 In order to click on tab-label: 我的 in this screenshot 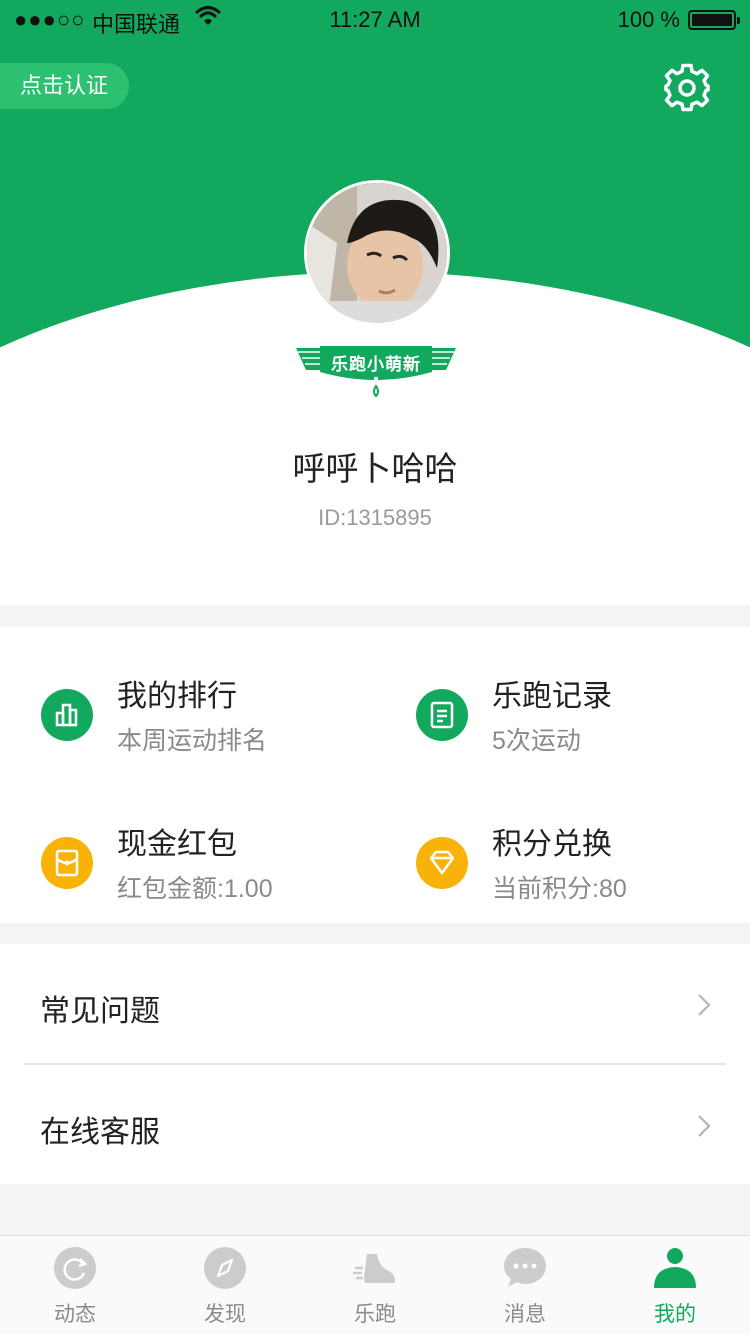, I will do `click(675, 1314)`.